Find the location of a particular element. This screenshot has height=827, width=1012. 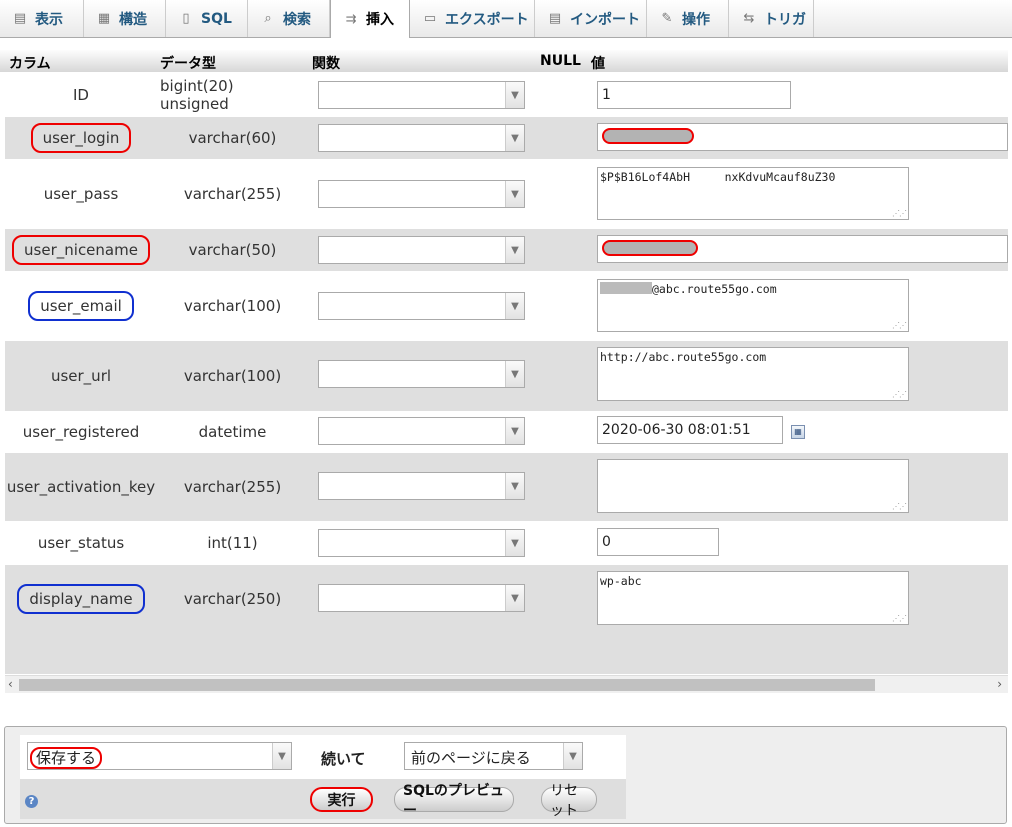

header-column: カラム is located at coordinates (30, 64).